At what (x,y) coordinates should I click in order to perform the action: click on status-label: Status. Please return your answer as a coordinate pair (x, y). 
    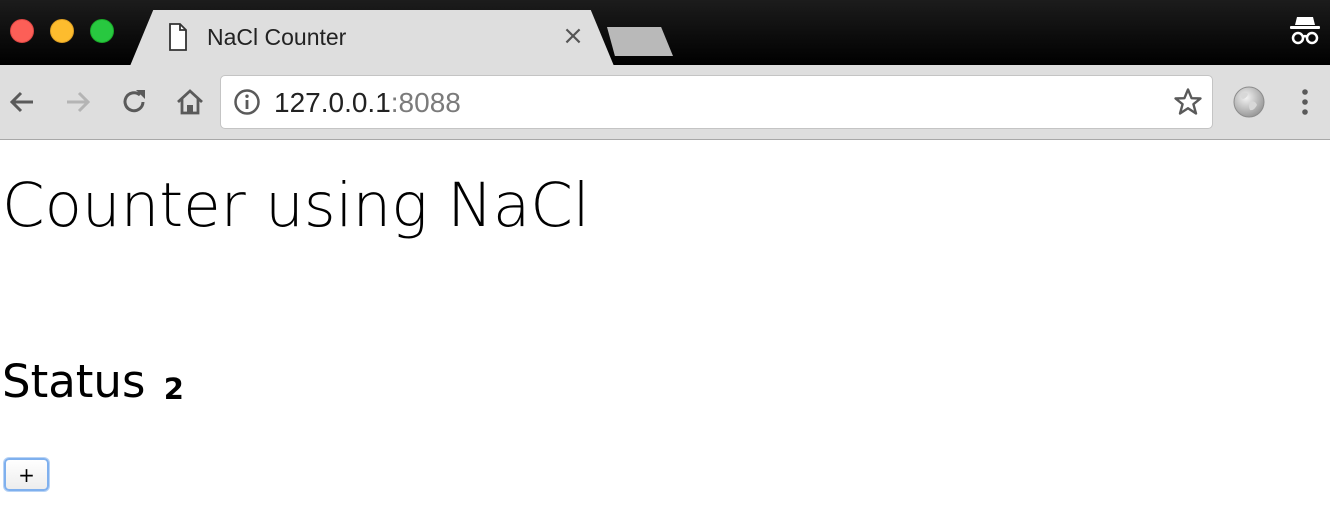
    Looking at the image, I should click on (74, 381).